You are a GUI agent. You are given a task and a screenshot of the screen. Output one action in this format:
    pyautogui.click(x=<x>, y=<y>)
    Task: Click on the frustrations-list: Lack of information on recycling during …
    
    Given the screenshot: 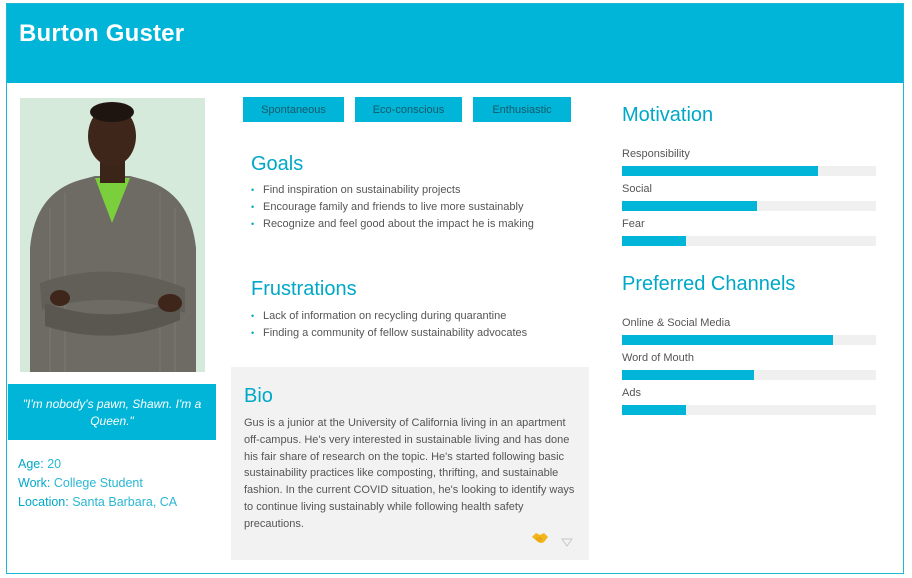 What is the action you would take?
    pyautogui.click(x=389, y=325)
    